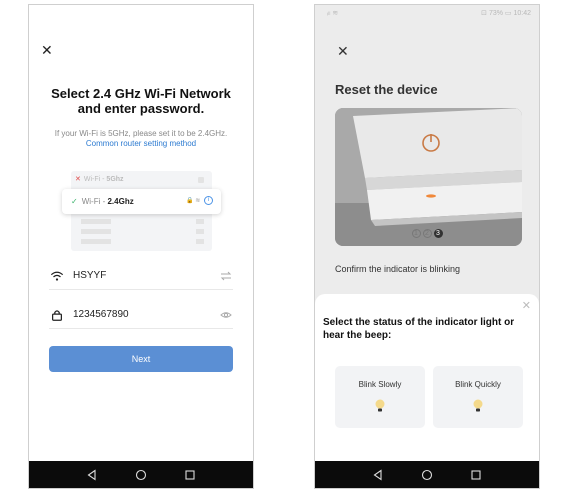 The width and height of the screenshot is (564, 495). I want to click on device-photo, so click(428, 177).